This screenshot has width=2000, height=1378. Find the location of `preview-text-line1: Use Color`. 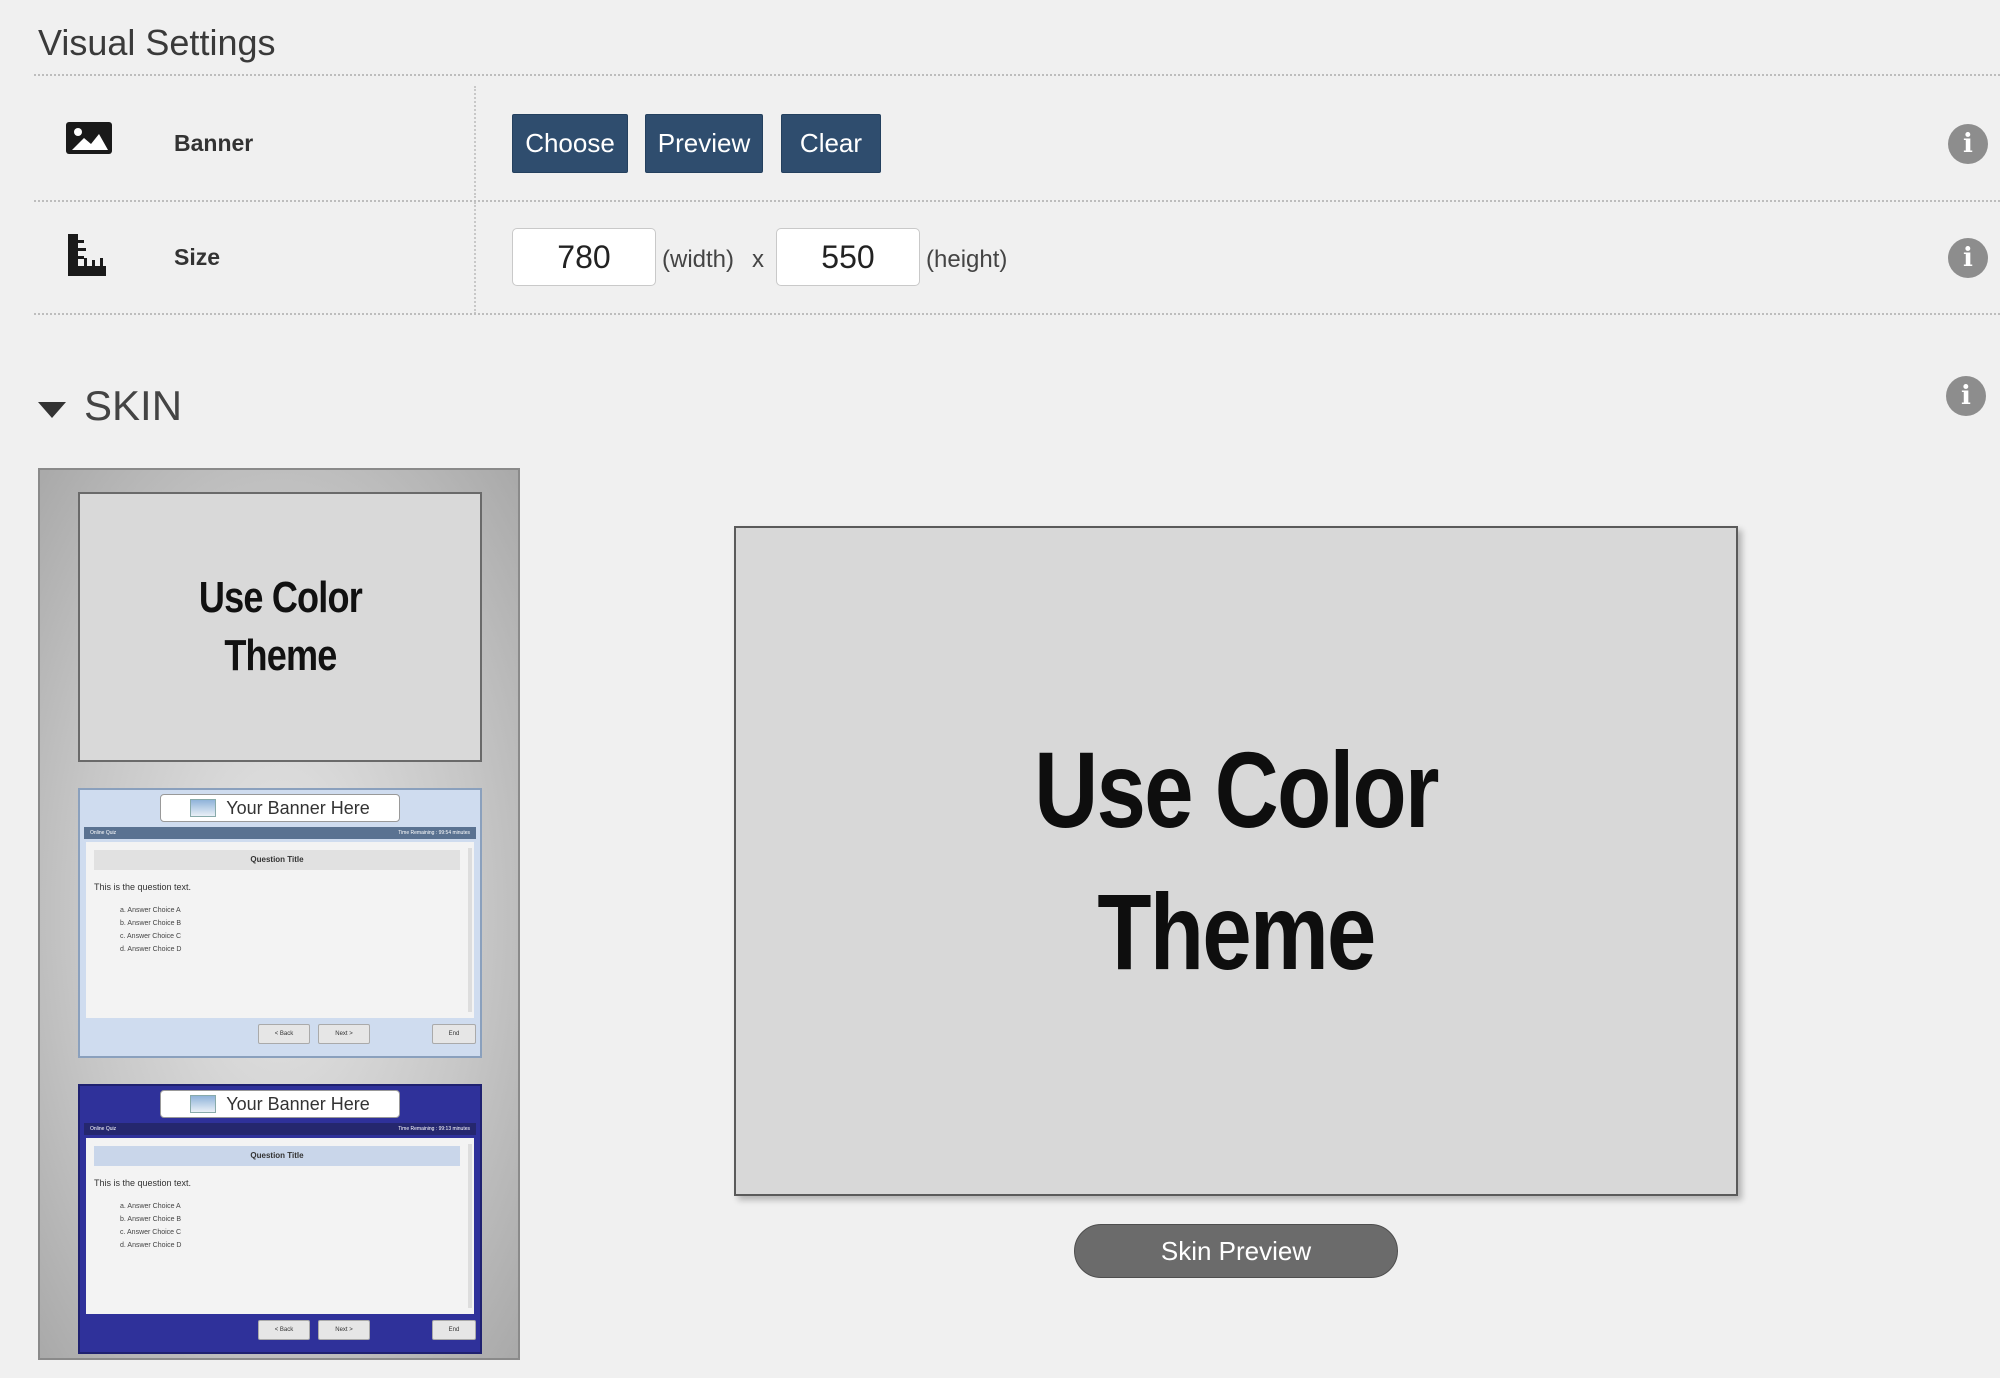

preview-text-line1: Use Color is located at coordinates (1236, 789).